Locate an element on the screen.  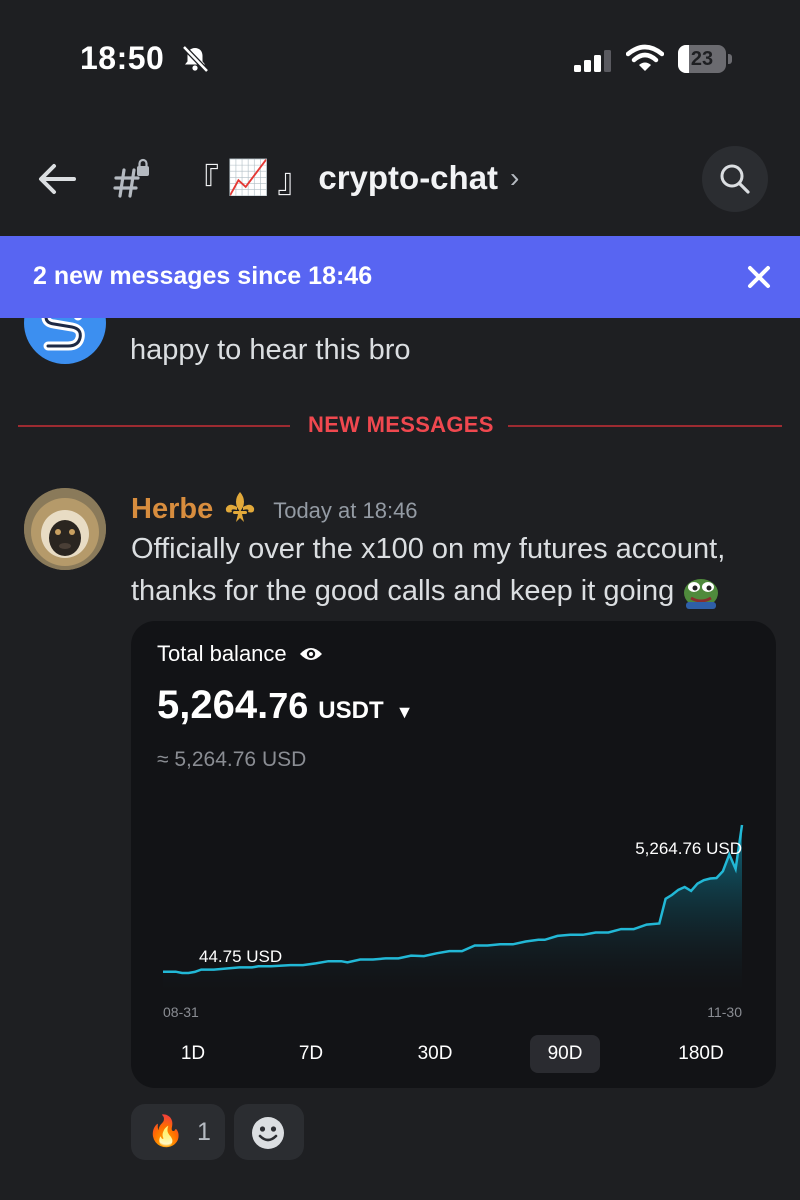
message-header: Herbe Today at 18:46 is located at coordinates (274, 505).